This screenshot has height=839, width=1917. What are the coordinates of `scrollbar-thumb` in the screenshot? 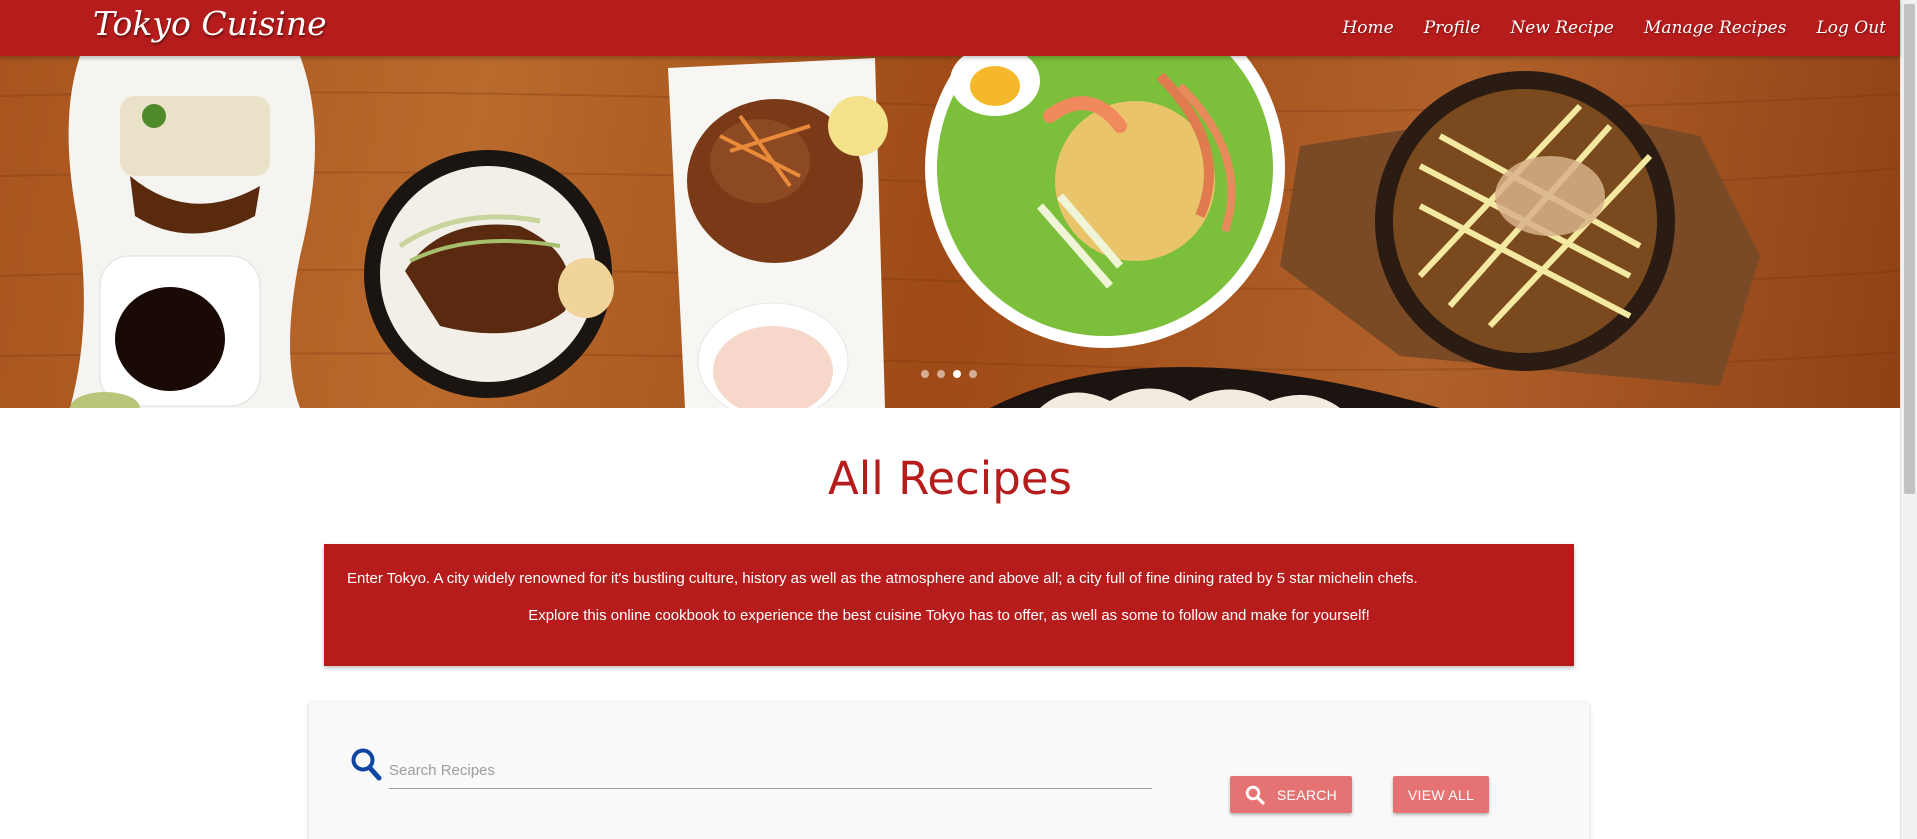 It's located at (1909, 249).